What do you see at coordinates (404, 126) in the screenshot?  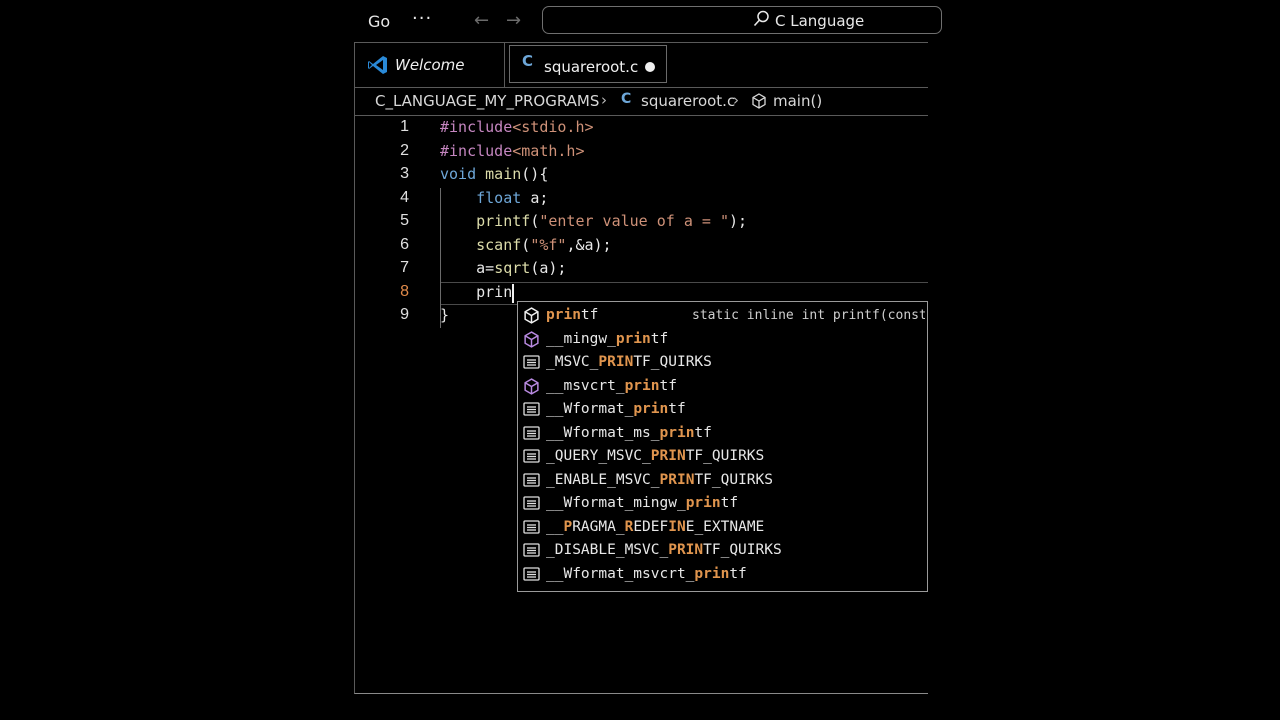 I see `line-number: 1` at bounding box center [404, 126].